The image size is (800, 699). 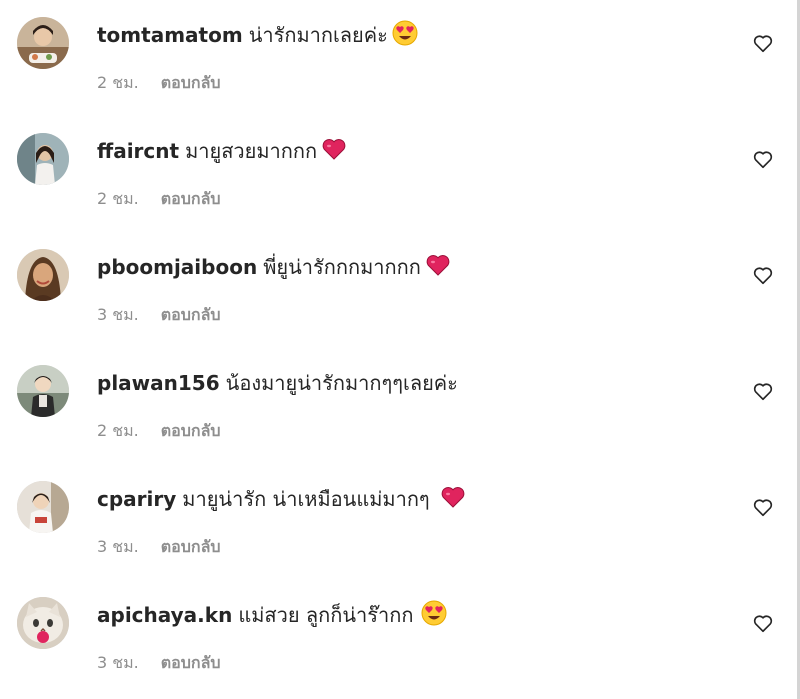 I want to click on comment-text-line: pboomjaiboon พี่ยูน่ารักกกมากกก, so click(x=274, y=269).